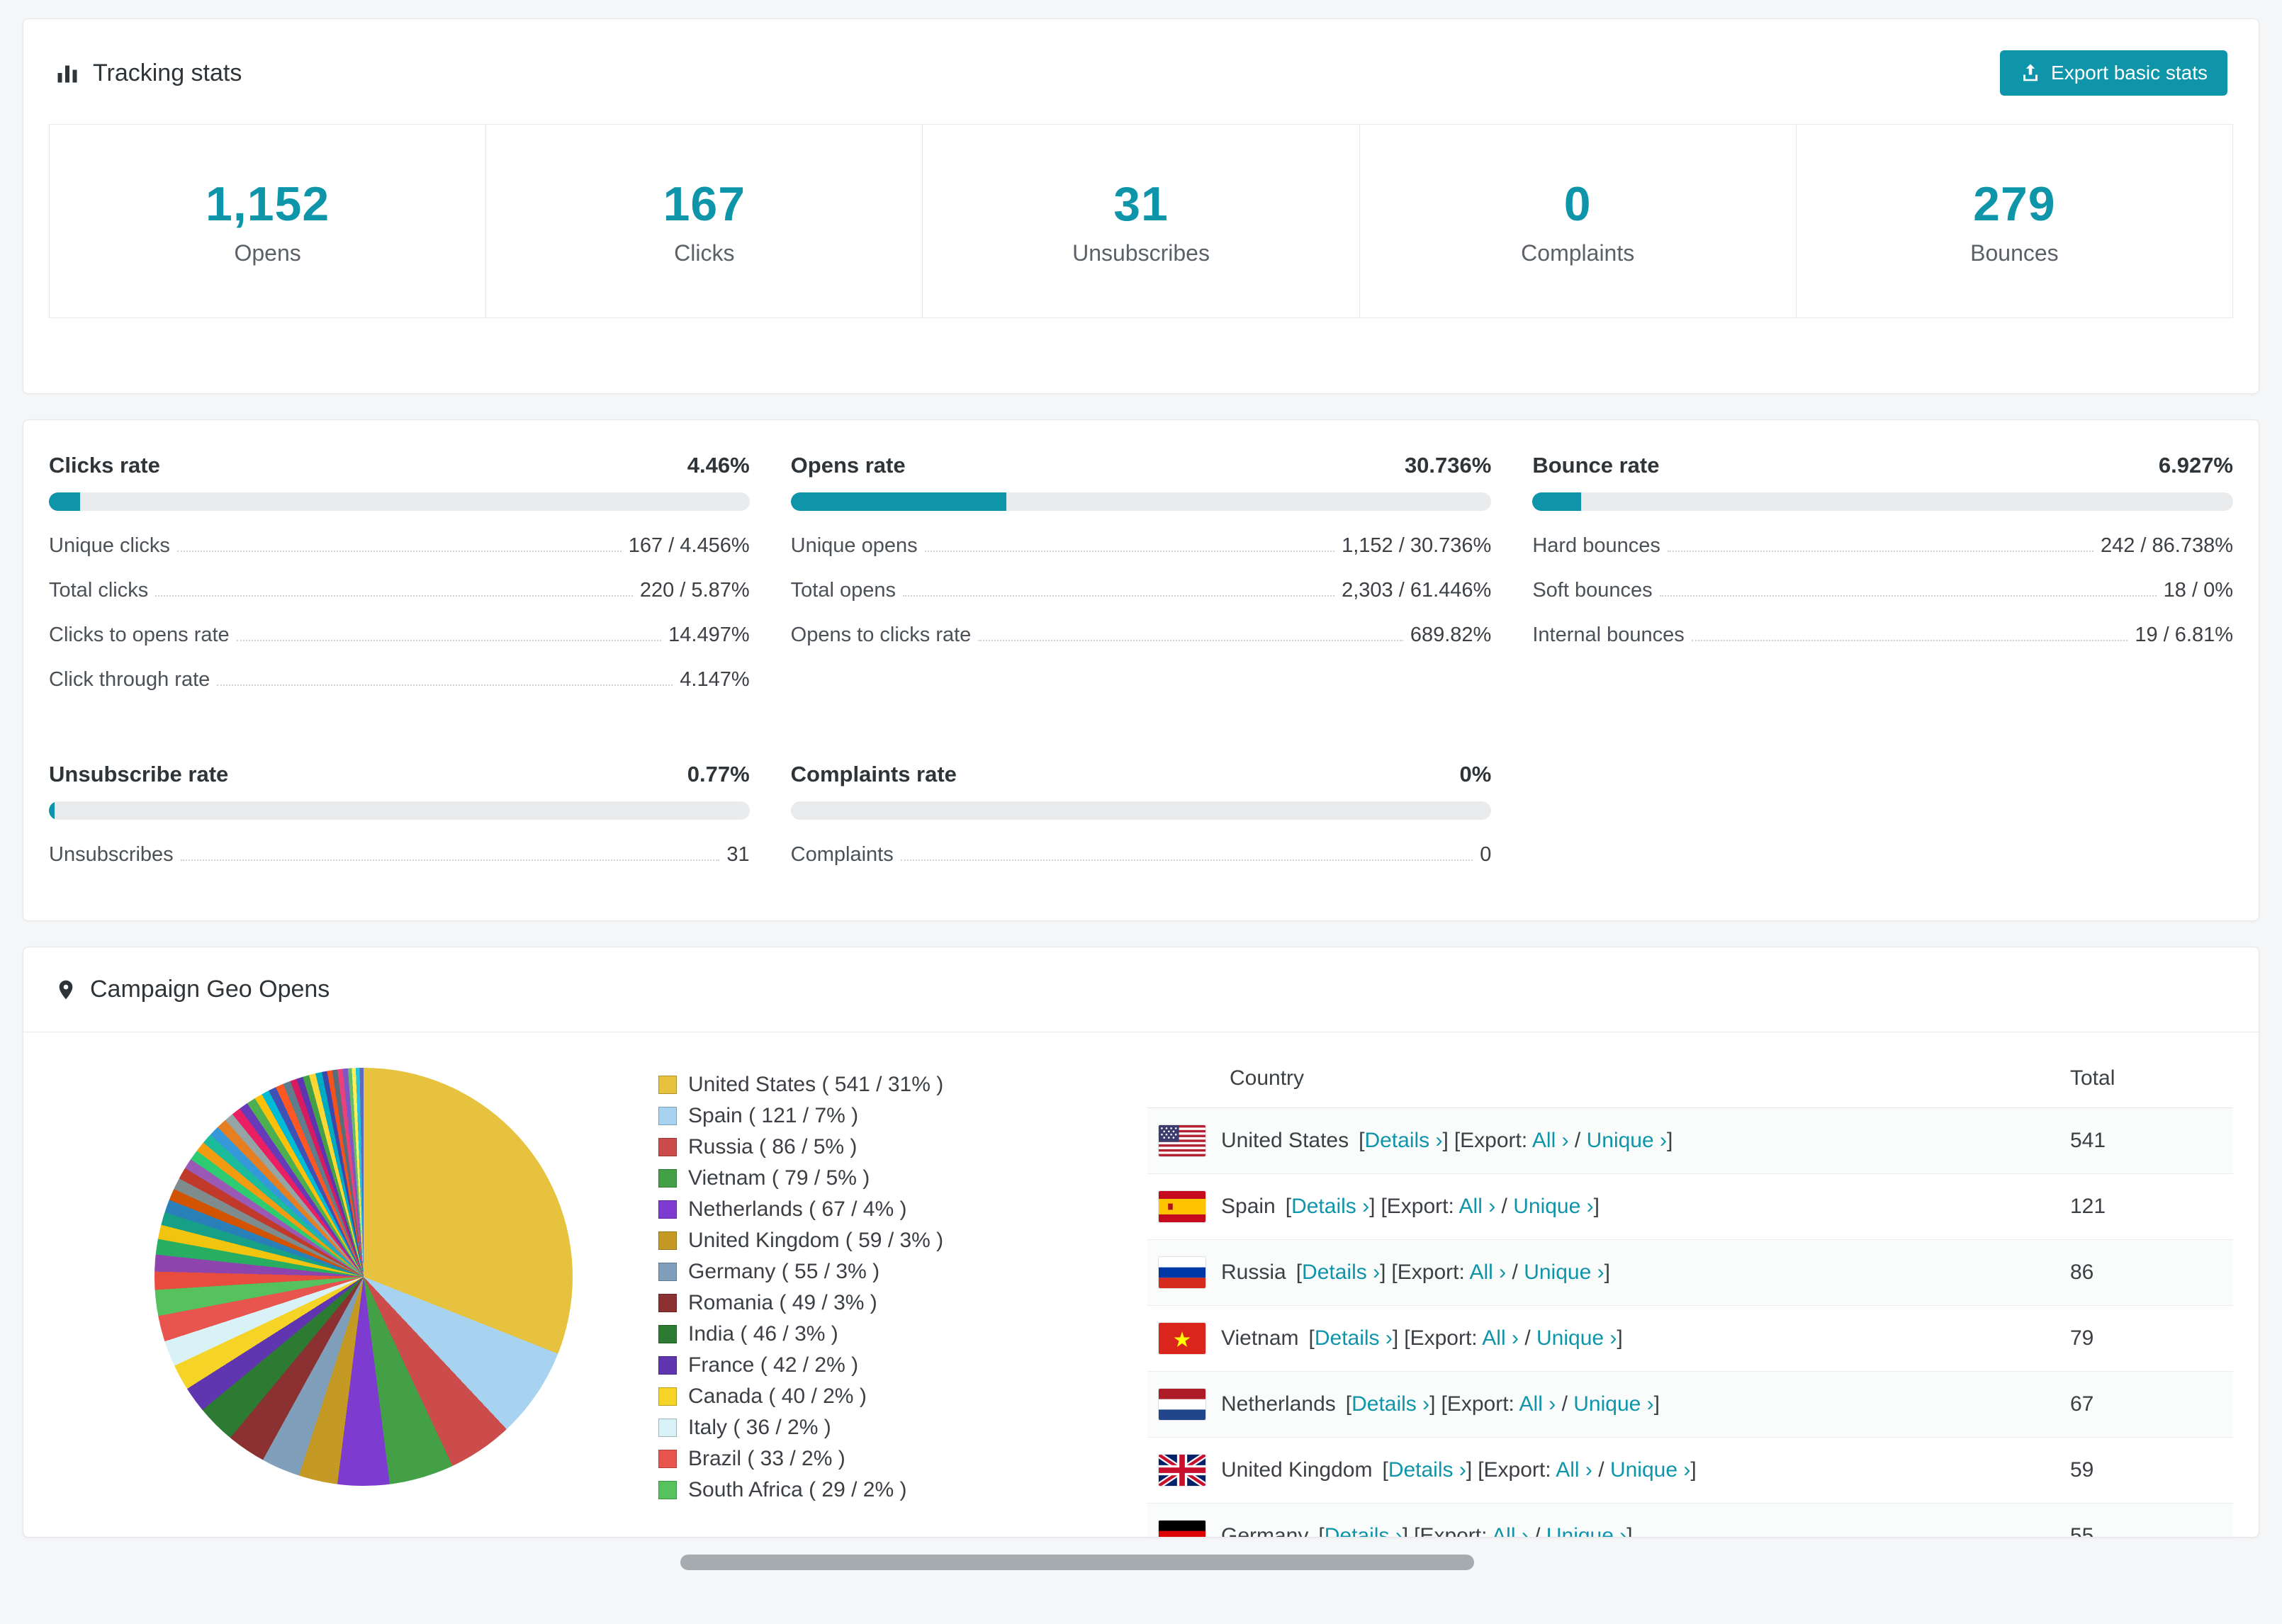  Describe the element at coordinates (1260, 1338) in the screenshot. I see `country-name: Vietnam` at that location.